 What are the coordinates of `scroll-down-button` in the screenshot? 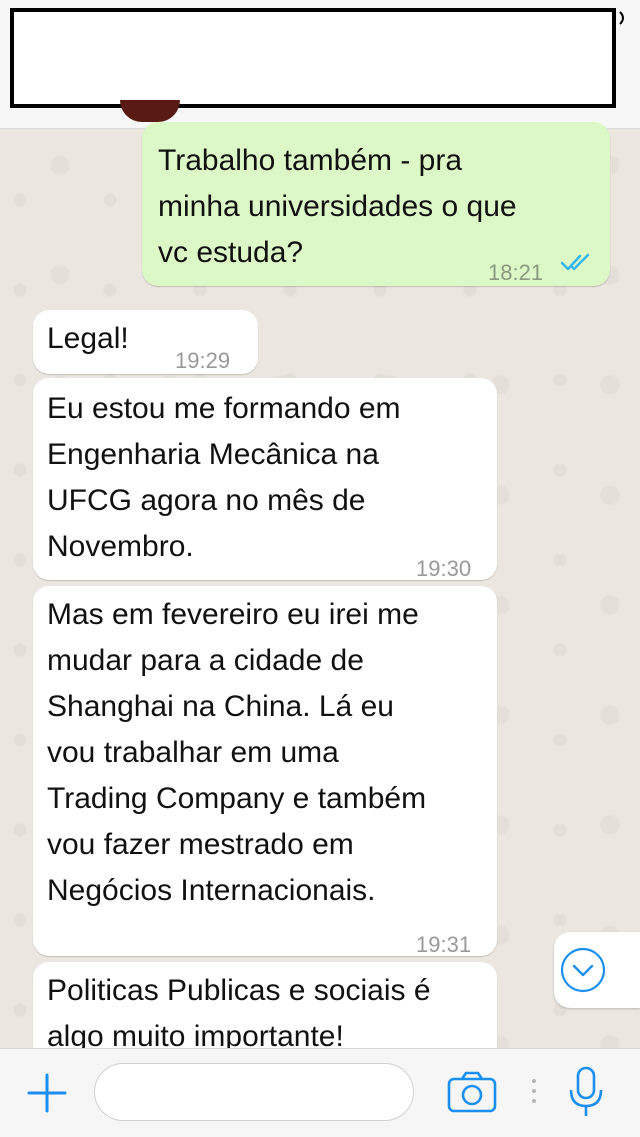 It's located at (597, 970).